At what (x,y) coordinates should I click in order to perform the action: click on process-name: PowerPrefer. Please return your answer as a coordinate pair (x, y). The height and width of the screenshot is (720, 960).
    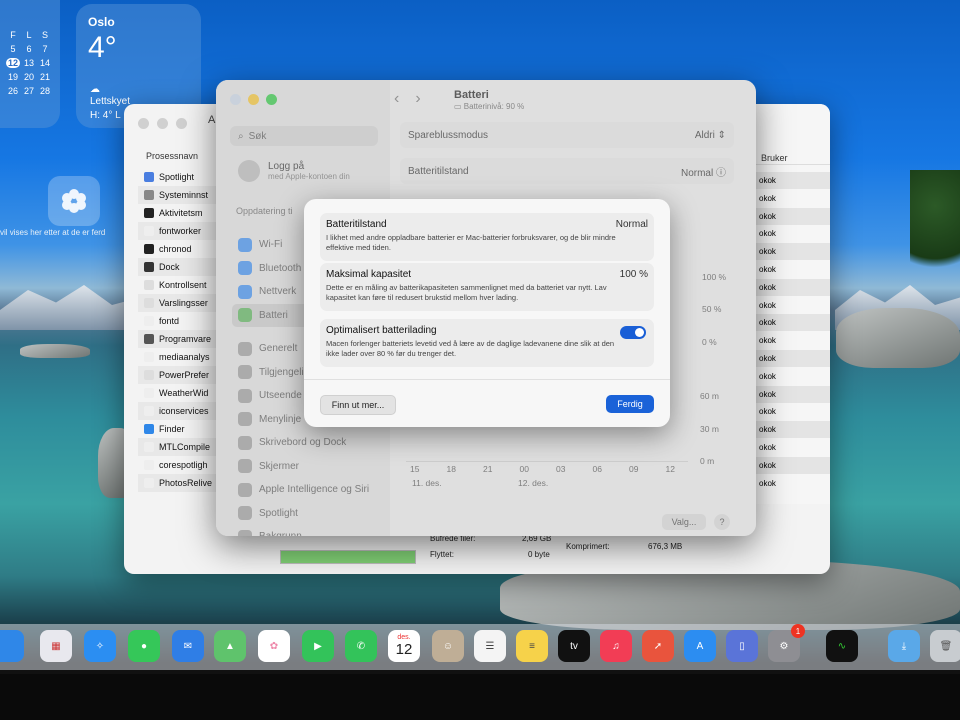
    Looking at the image, I should click on (184, 375).